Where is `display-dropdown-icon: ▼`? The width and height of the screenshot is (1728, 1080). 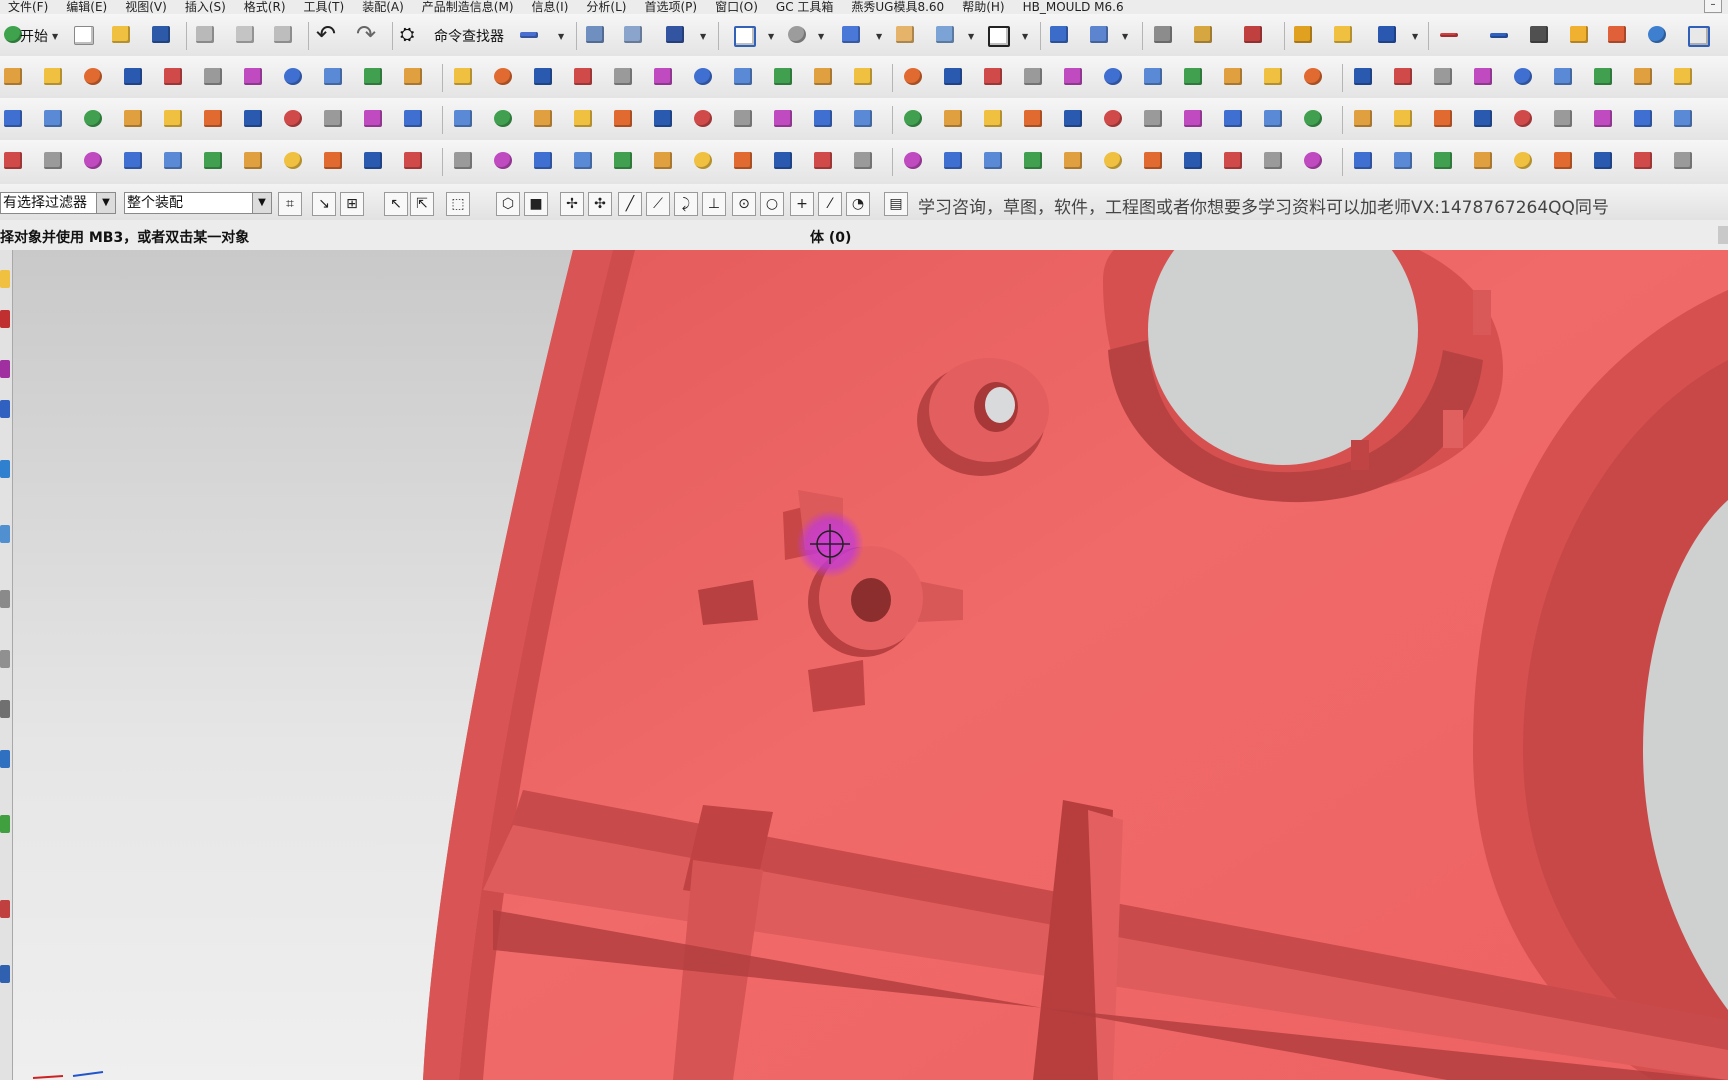
display-dropdown-icon: ▼ is located at coordinates (703, 36).